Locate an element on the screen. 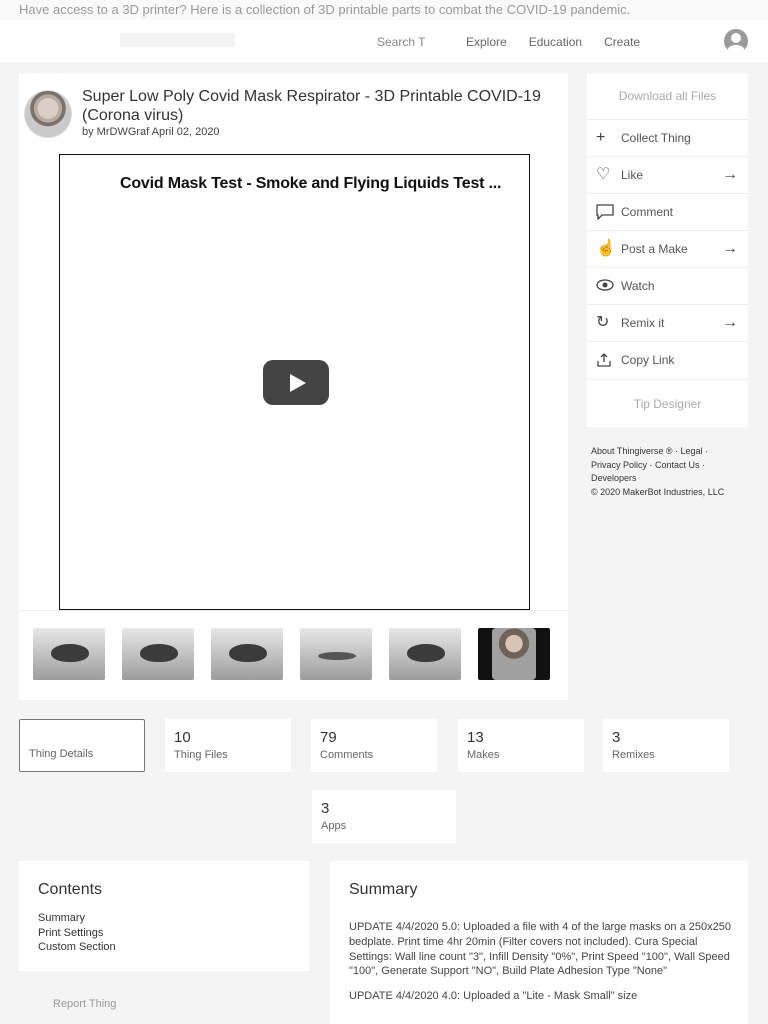 This screenshot has width=768, height=1024. developers-link: Developers is located at coordinates (614, 478).